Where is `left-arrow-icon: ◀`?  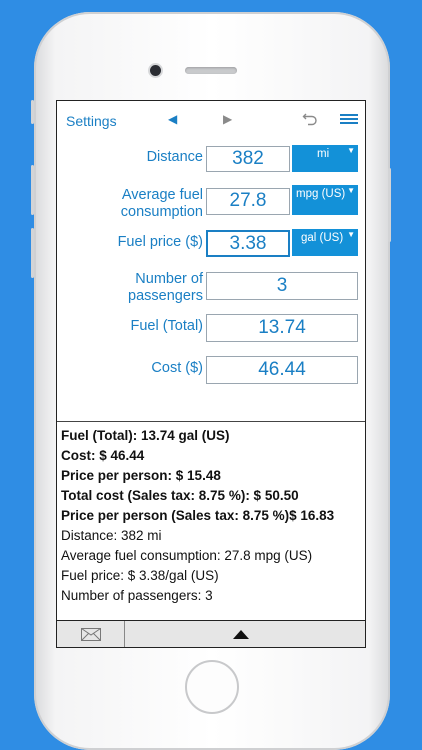 left-arrow-icon: ◀ is located at coordinates (172, 119).